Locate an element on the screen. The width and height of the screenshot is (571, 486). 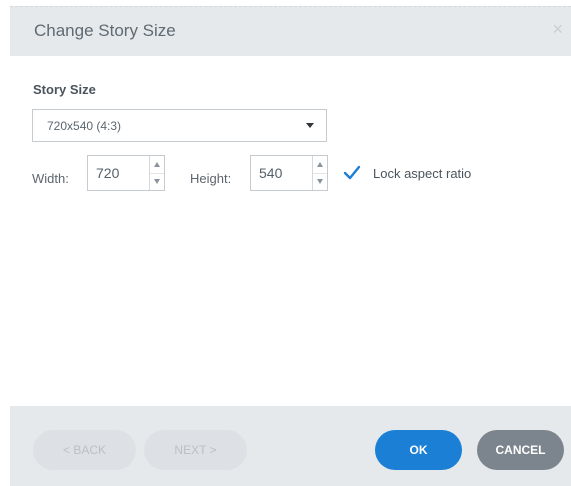
cancel-button: CANCEL is located at coordinates (520, 450).